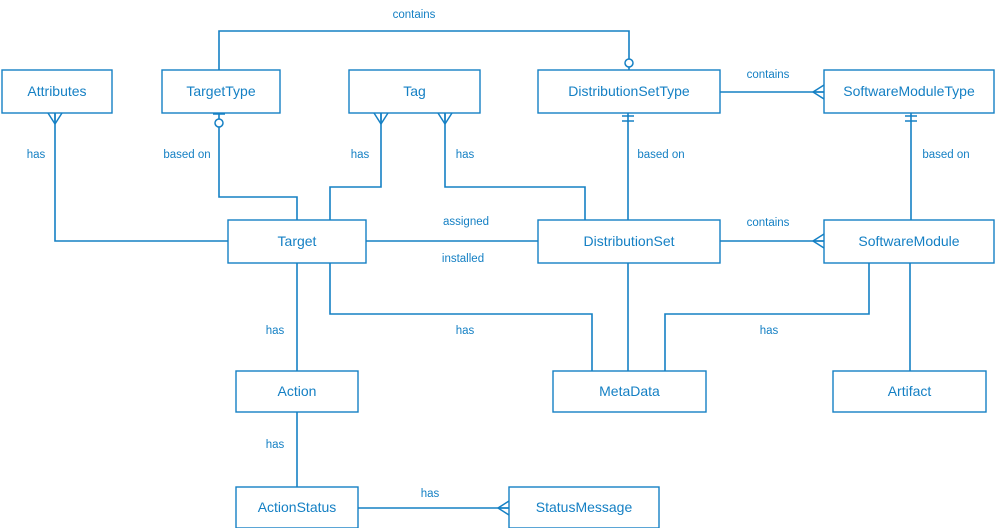 The height and width of the screenshot is (528, 996). I want to click on entity-actionstatus: ActionStatus, so click(297, 507).